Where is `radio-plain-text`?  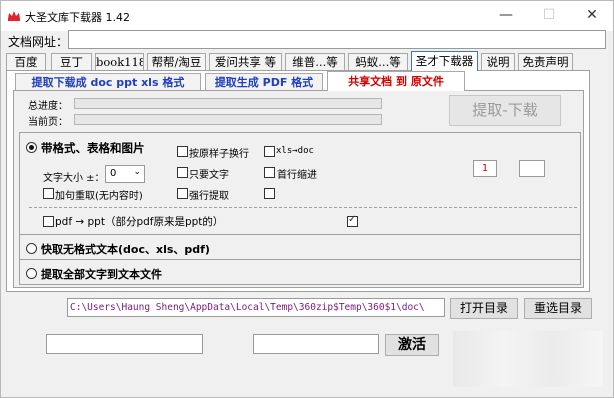 radio-plain-text is located at coordinates (31, 248).